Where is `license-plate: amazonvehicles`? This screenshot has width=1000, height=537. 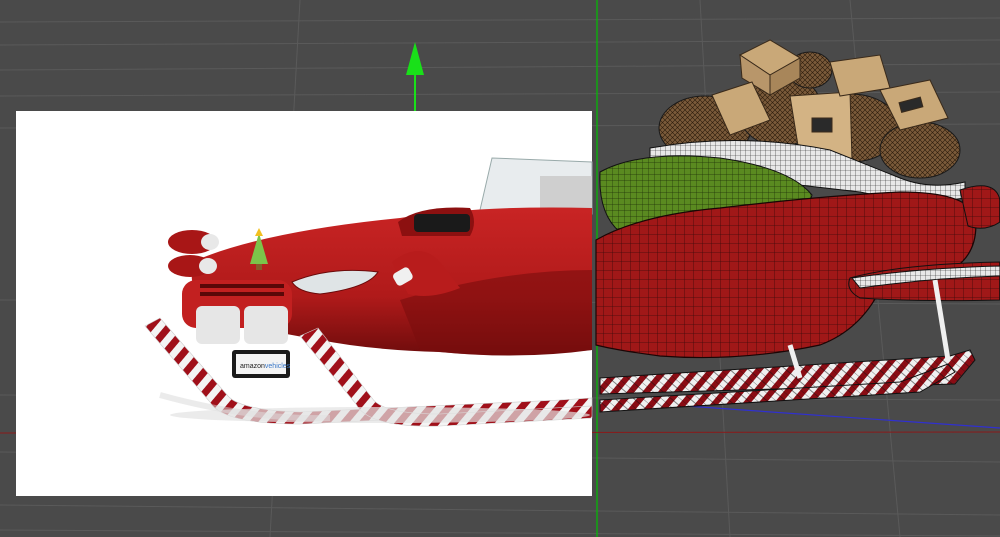 license-plate: amazonvehicles is located at coordinates (261, 364).